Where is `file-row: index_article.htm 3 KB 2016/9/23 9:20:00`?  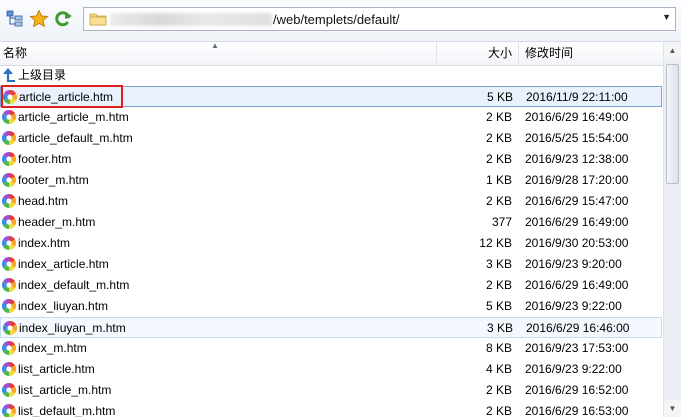 file-row: index_article.htm 3 KB 2016/9/23 9:20:00 is located at coordinates (331, 264).